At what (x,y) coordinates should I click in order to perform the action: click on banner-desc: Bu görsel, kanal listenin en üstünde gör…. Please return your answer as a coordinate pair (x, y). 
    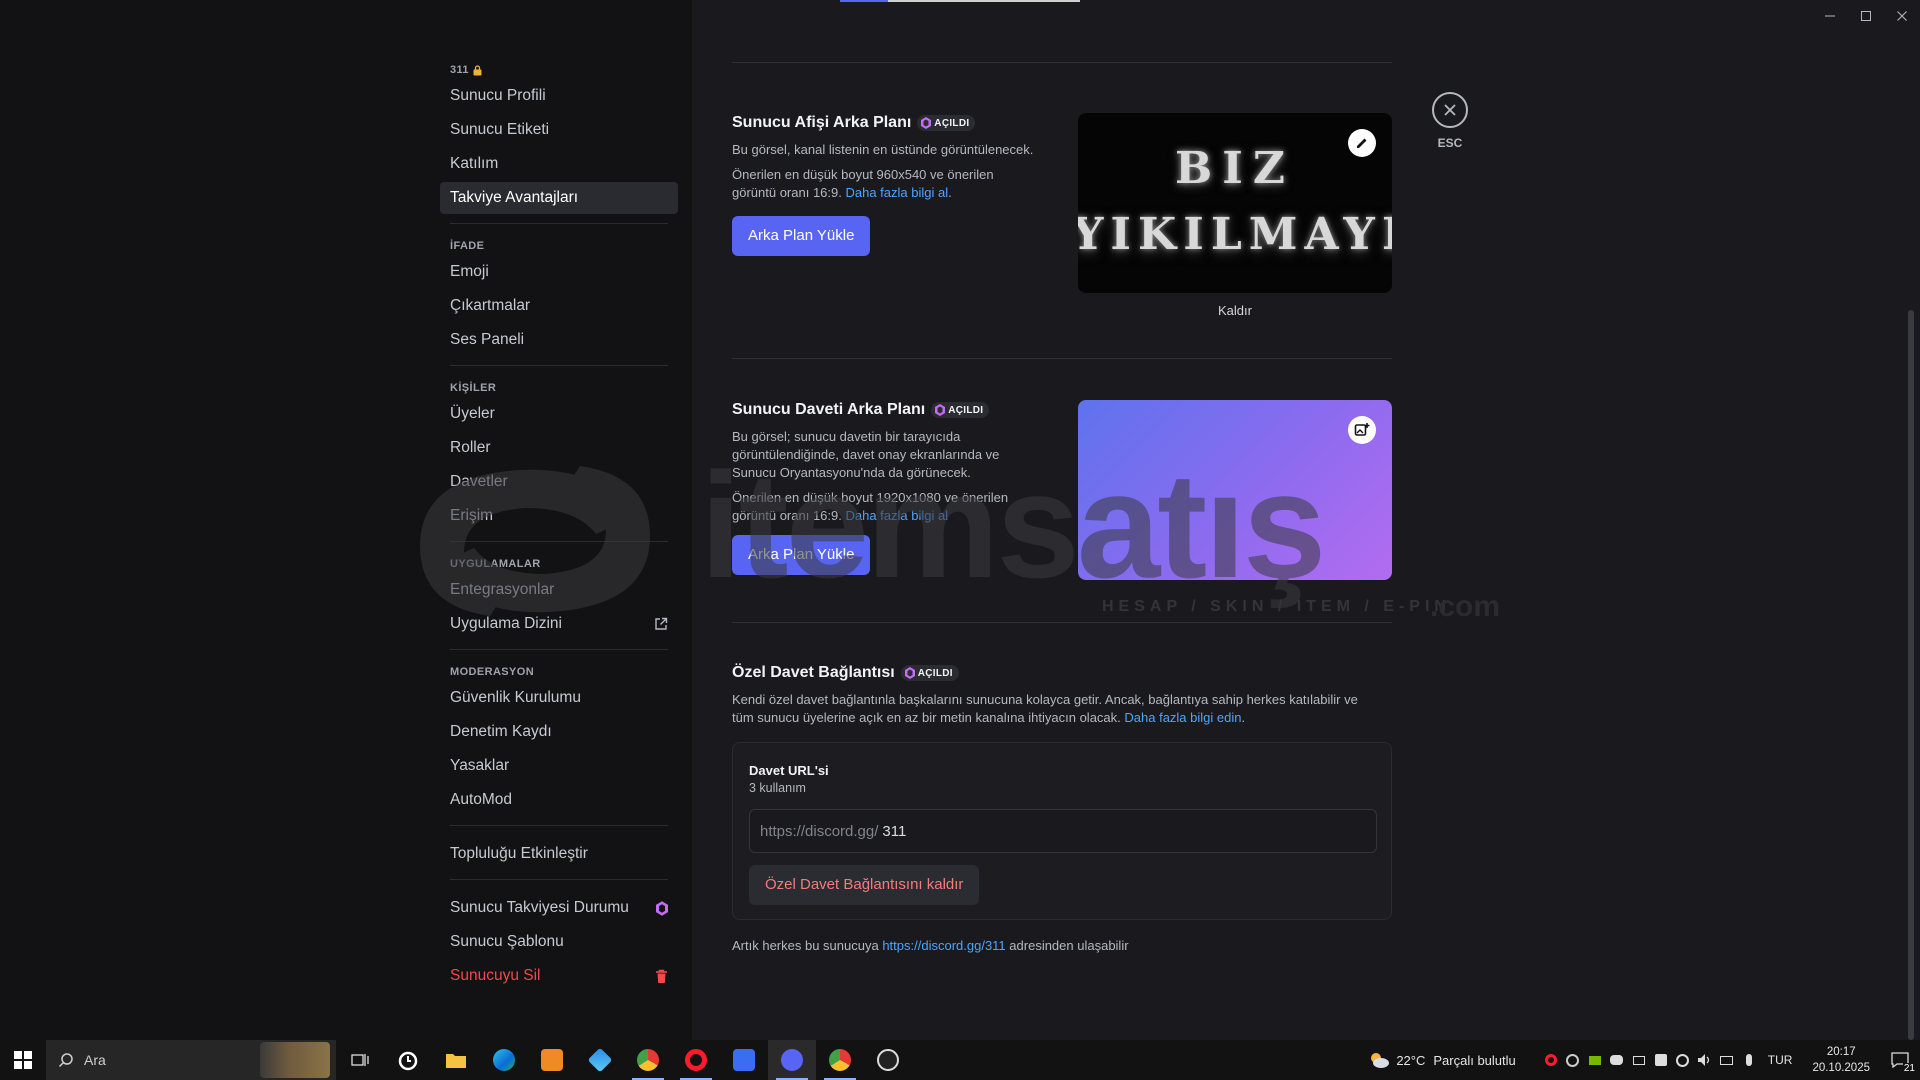
    Looking at the image, I should click on (883, 149).